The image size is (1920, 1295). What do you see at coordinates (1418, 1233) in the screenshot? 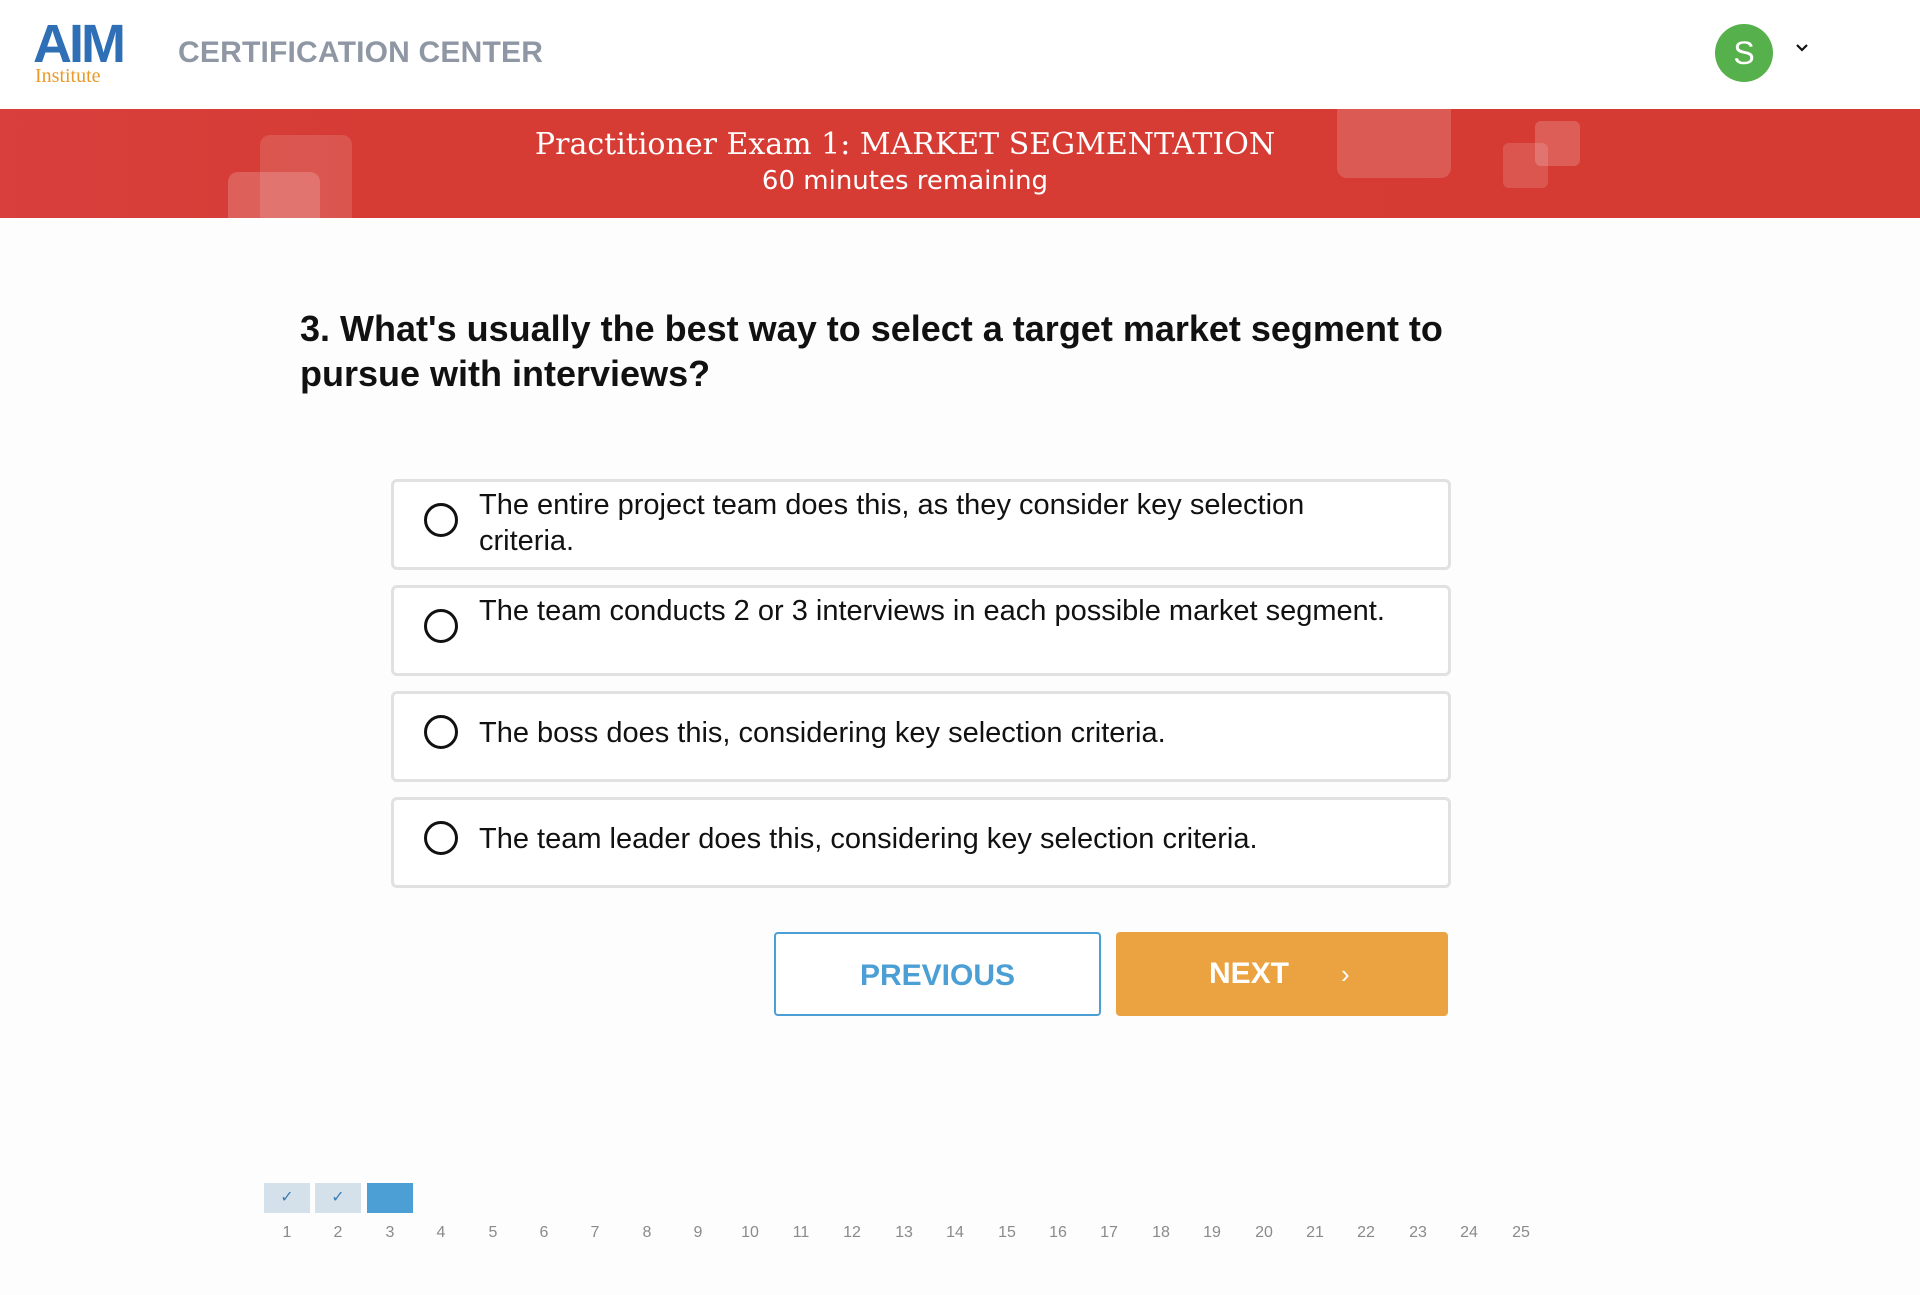
I see `progress-number: 23` at bounding box center [1418, 1233].